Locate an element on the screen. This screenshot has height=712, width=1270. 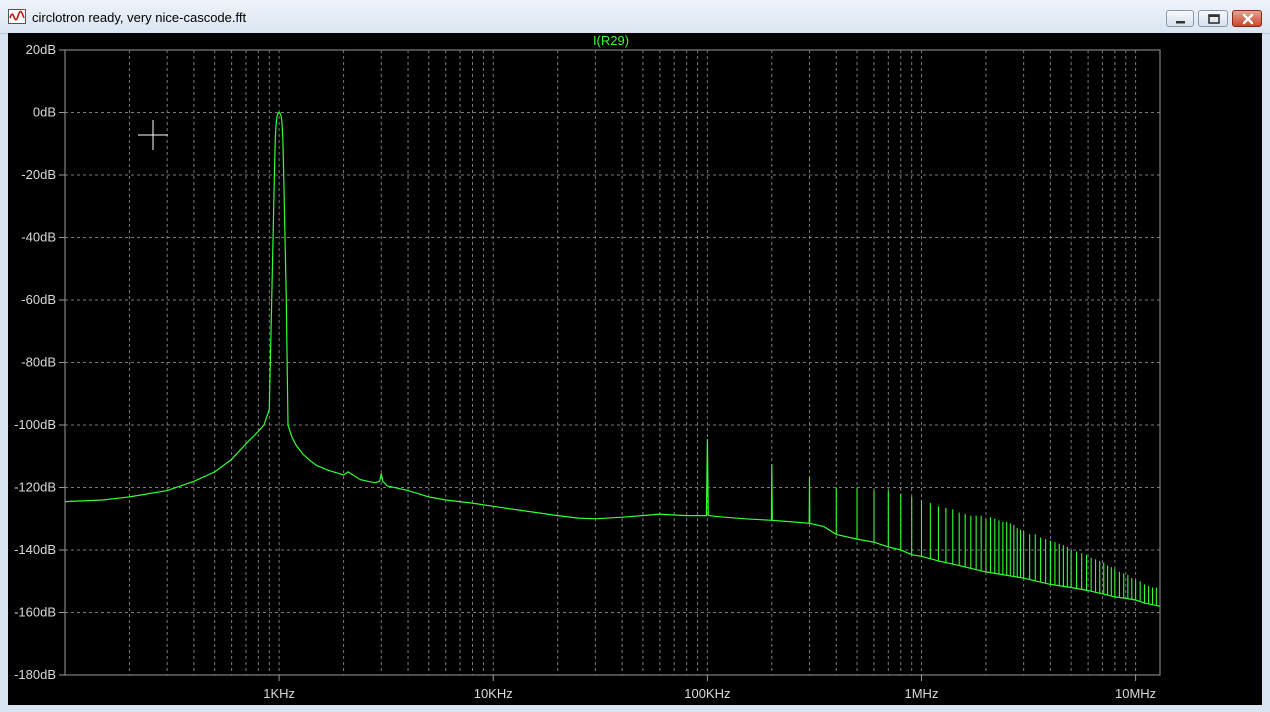
close-icon is located at coordinates (1248, 19).